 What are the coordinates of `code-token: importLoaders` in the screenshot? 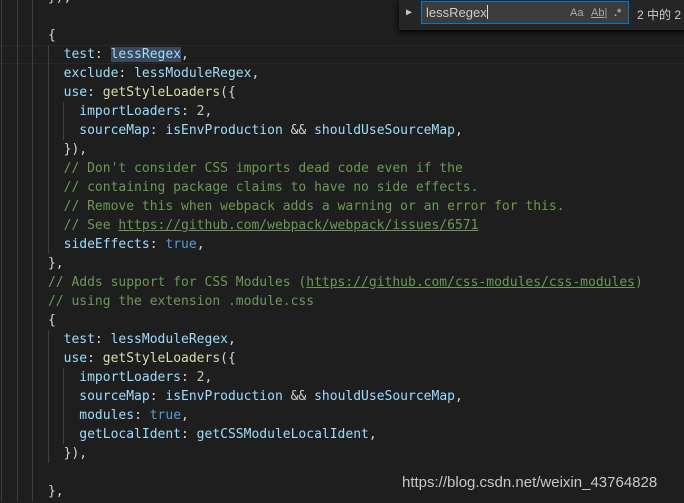 It's located at (91, 377).